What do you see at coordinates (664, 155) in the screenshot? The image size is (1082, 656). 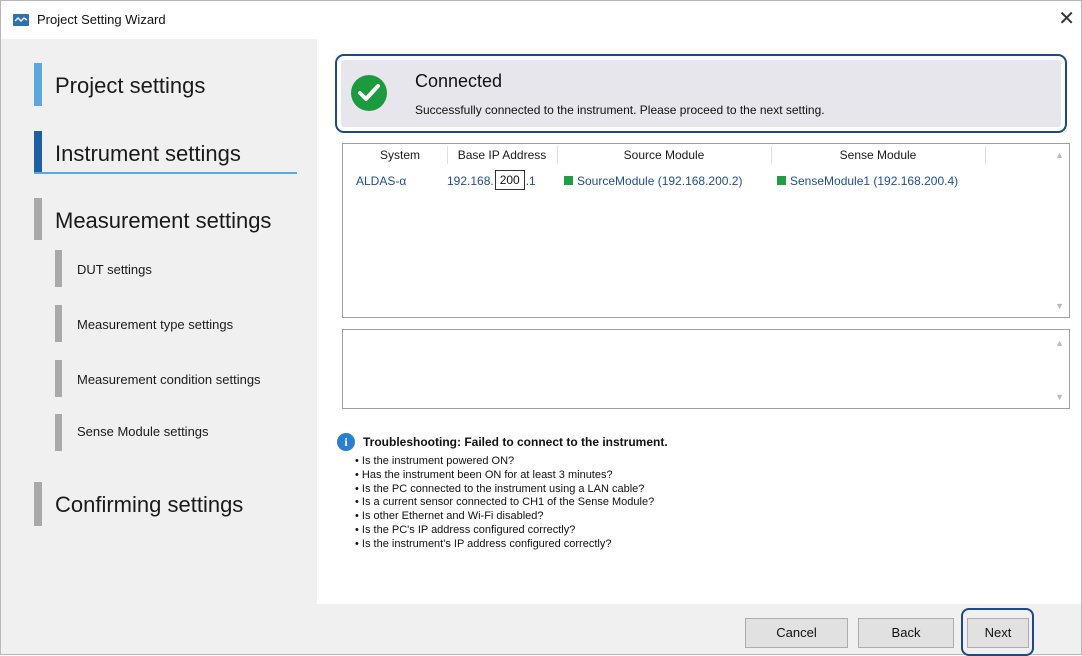 I see `column-header-source-module: Source Module` at bounding box center [664, 155].